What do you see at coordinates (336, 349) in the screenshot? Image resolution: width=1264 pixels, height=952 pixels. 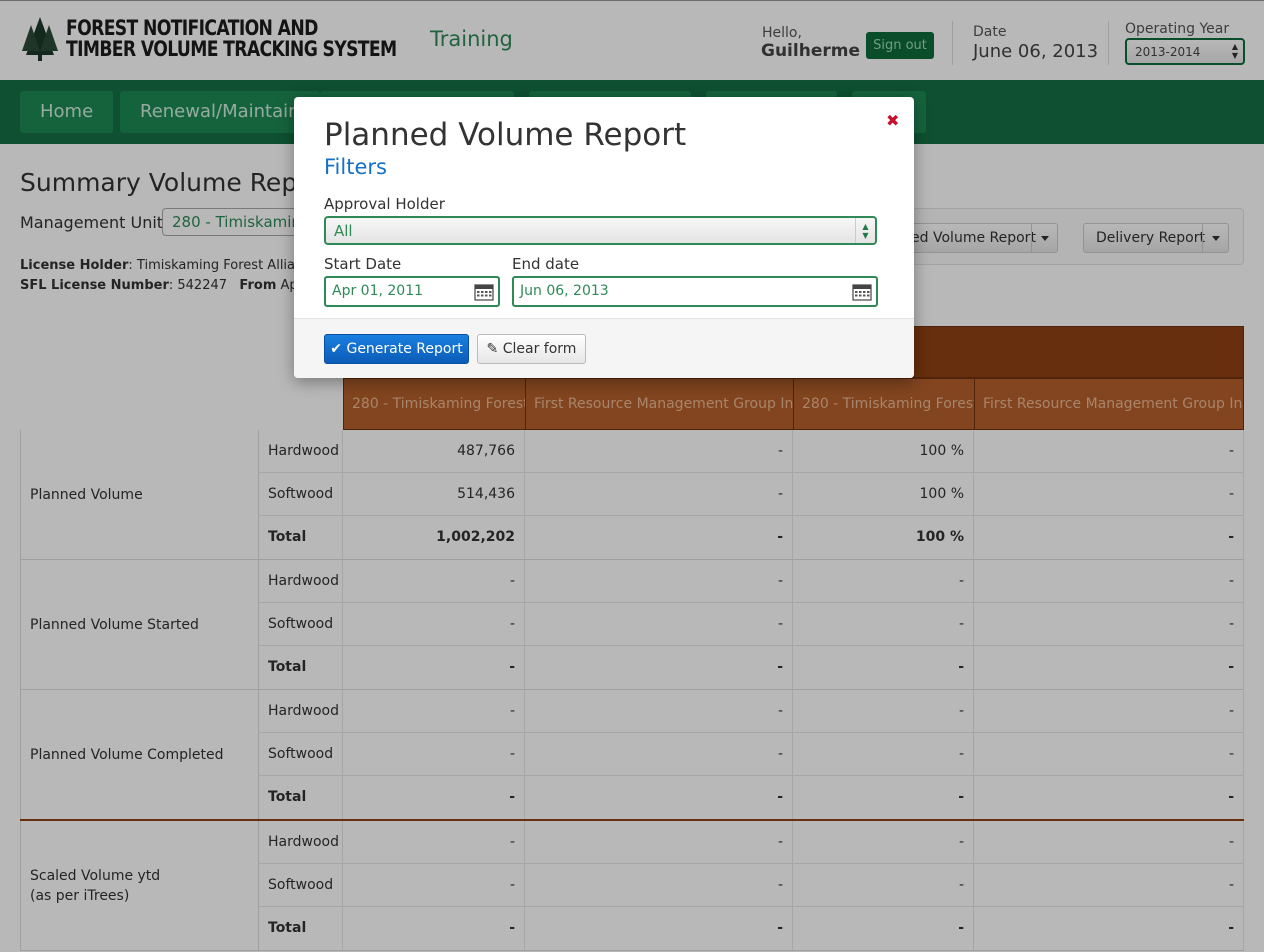 I see `checkmark-icon: ✔` at bounding box center [336, 349].